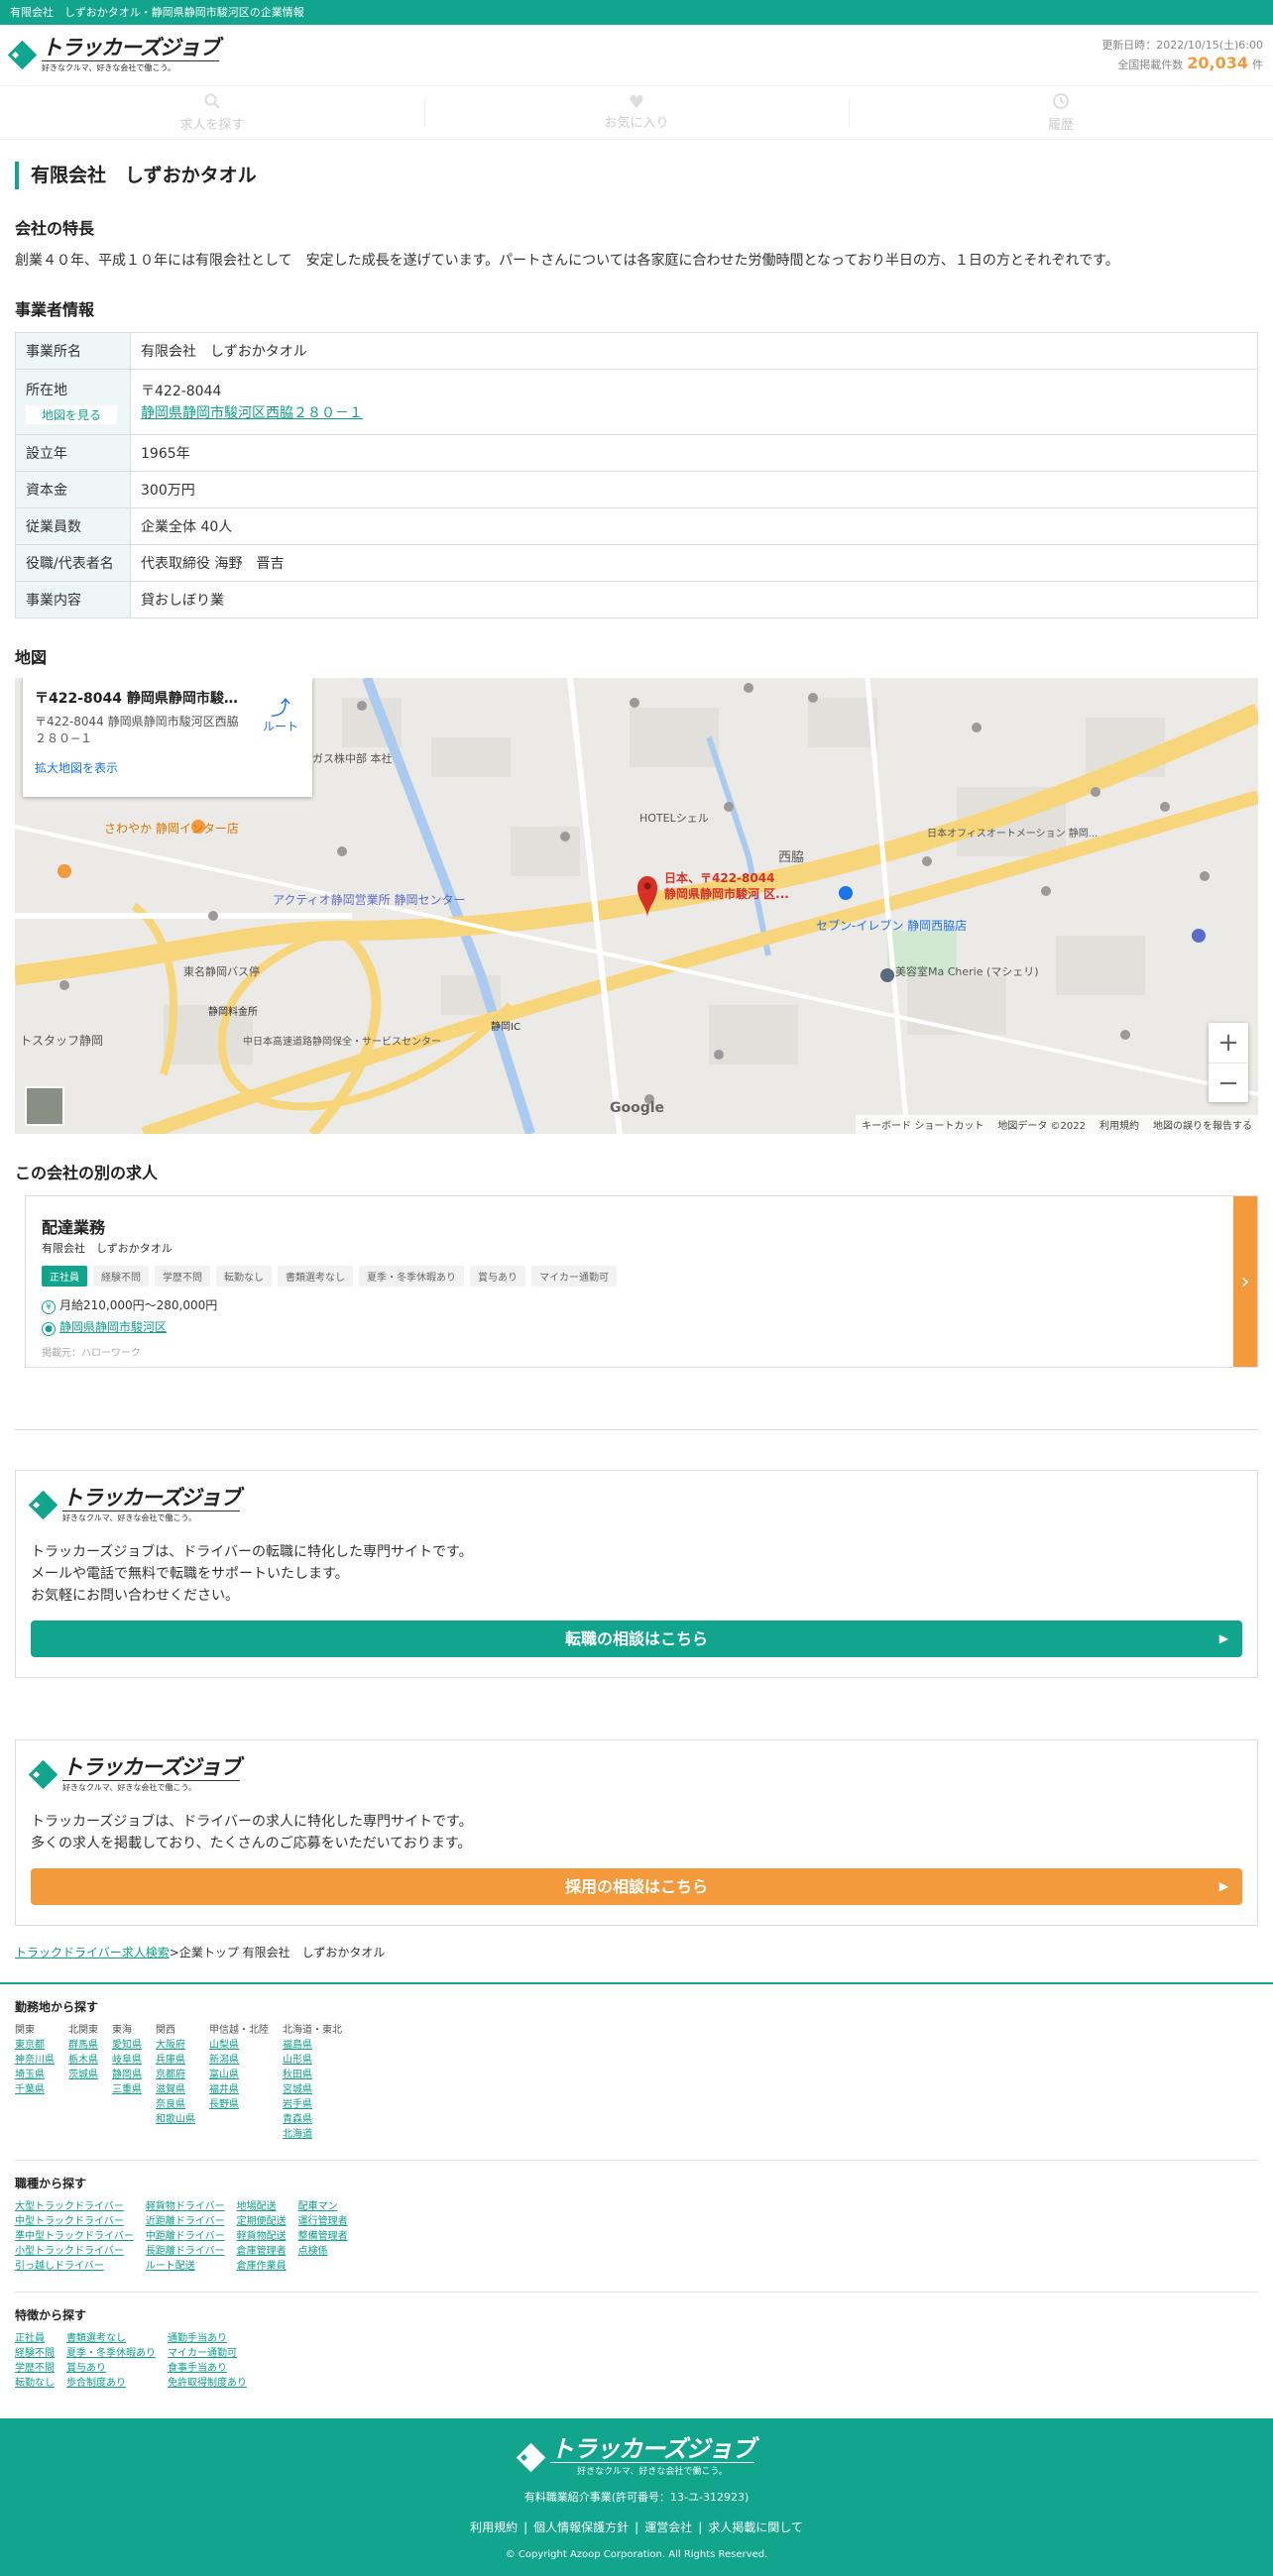 This screenshot has width=1273, height=2576. Describe the element at coordinates (262, 2206) in the screenshot. I see `job-type-link: 地場配送` at that location.